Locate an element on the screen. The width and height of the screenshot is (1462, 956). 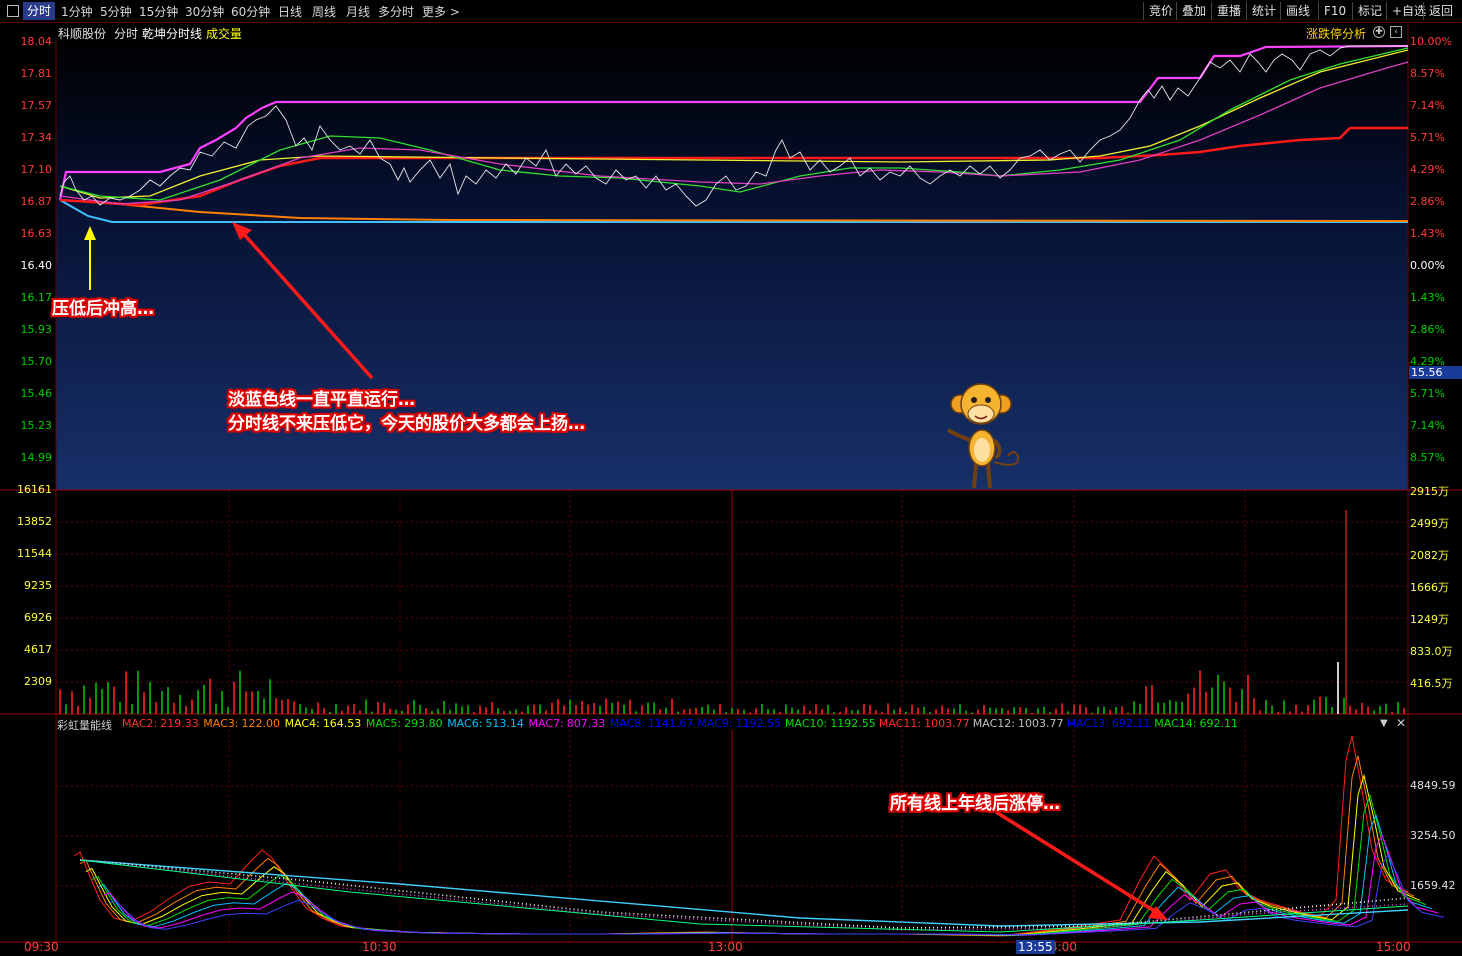
volume-tick-left: 4617 is located at coordinates (38, 649).